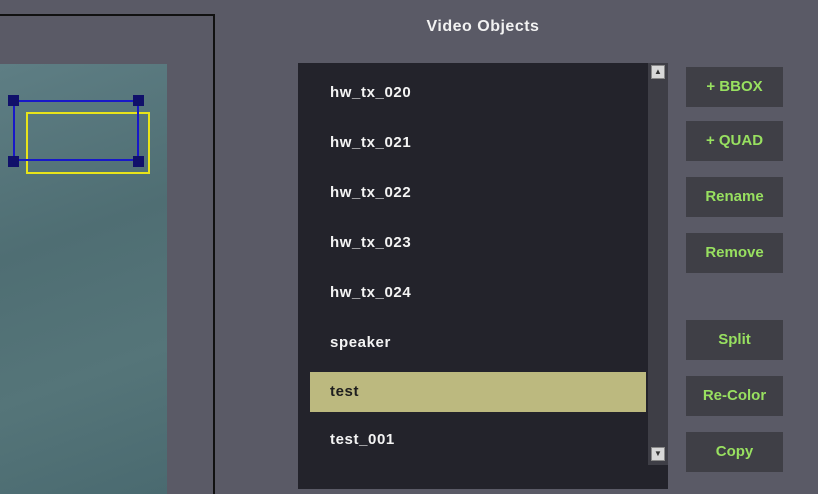 This screenshot has height=494, width=818. Describe the element at coordinates (478, 293) in the screenshot. I see `list-item: hw_tx_024` at that location.